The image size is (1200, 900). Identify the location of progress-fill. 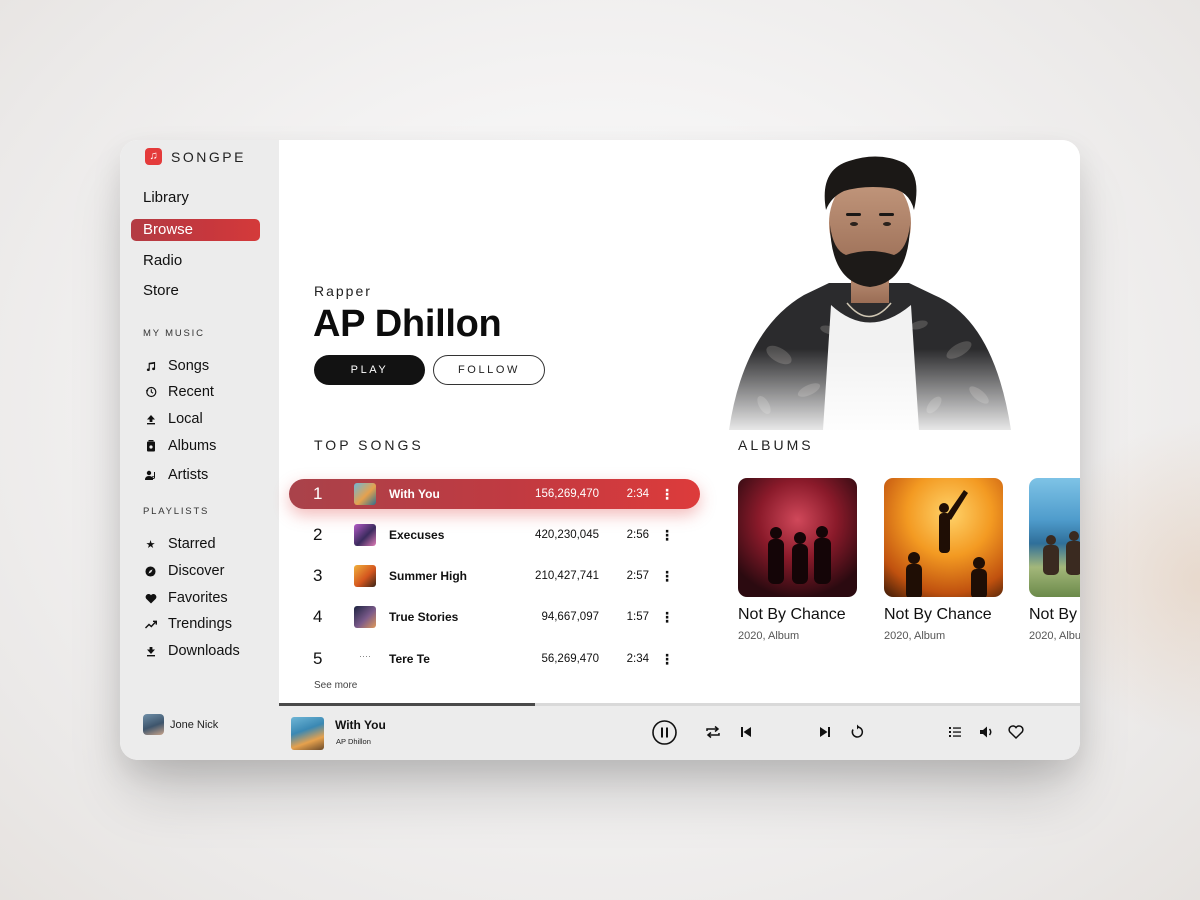
(407, 704).